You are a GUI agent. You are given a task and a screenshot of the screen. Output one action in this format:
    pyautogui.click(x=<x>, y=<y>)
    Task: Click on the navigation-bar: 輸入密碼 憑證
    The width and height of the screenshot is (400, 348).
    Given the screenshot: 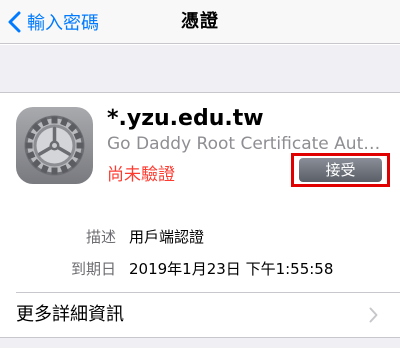 What is the action you would take?
    pyautogui.click(x=200, y=22)
    